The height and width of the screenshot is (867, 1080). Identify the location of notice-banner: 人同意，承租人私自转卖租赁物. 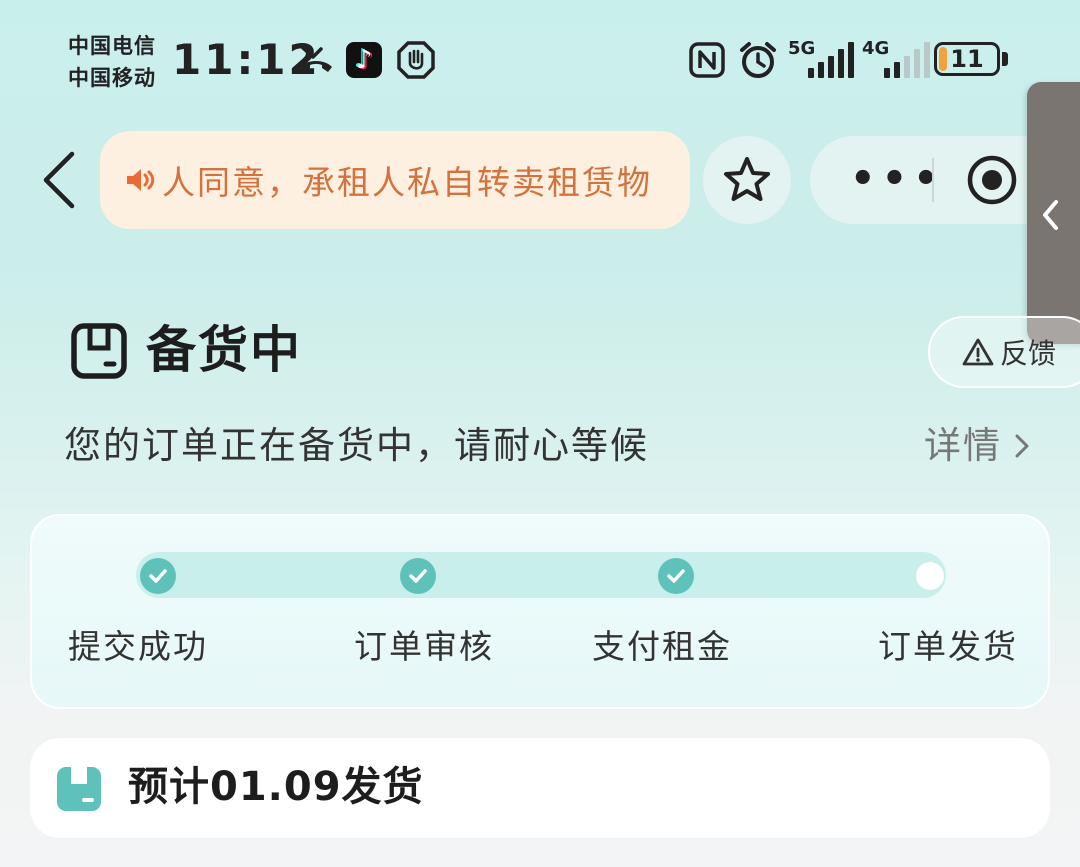
(395, 180).